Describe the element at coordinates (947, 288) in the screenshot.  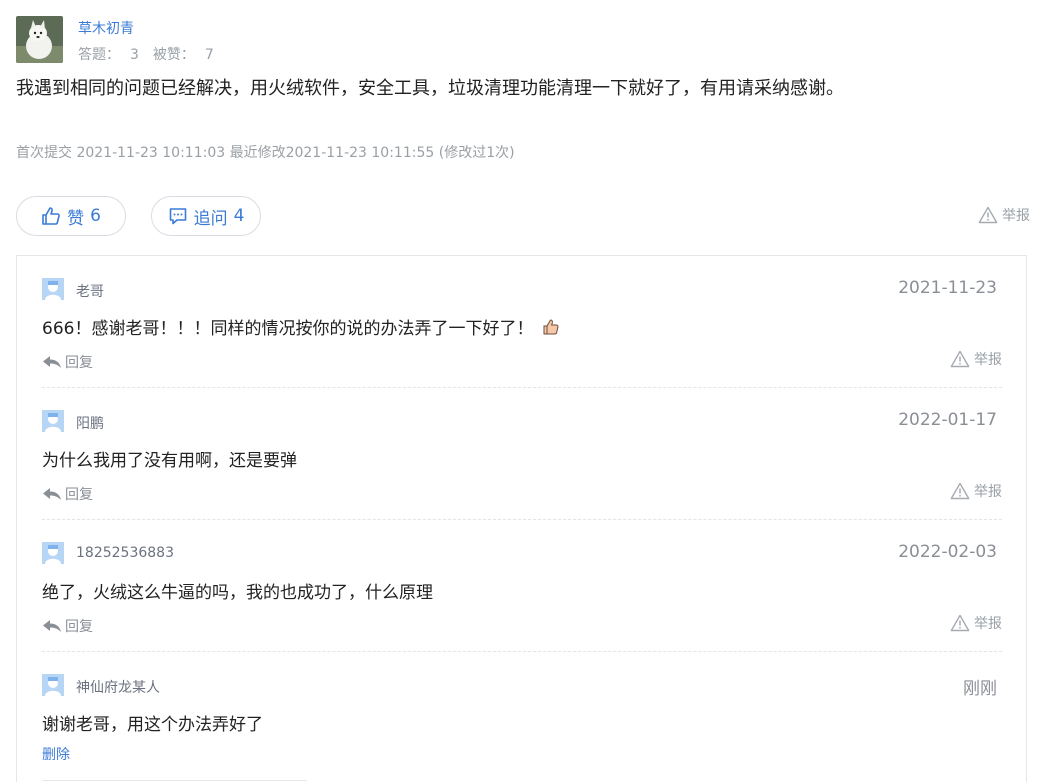
I see `comment-date: 2021-11-23` at that location.